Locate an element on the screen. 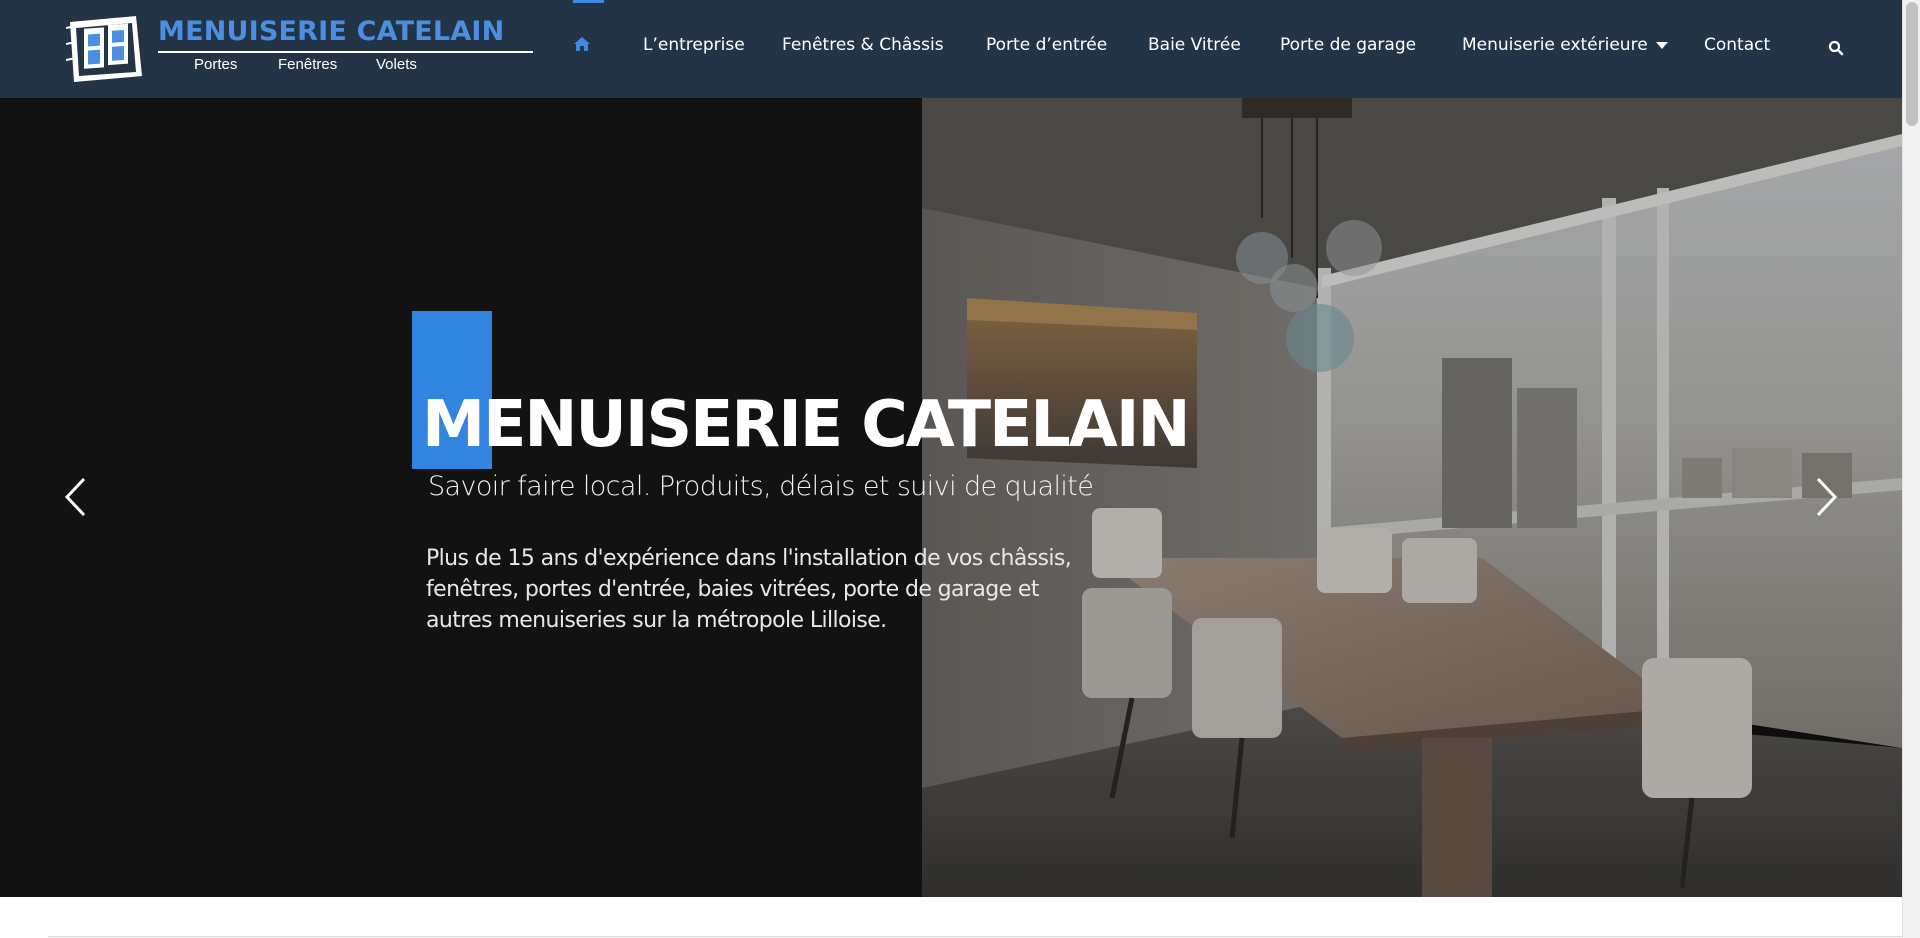 The width and height of the screenshot is (1920, 938). hero-title: MENUISERIE CATELAIN is located at coordinates (806, 425).